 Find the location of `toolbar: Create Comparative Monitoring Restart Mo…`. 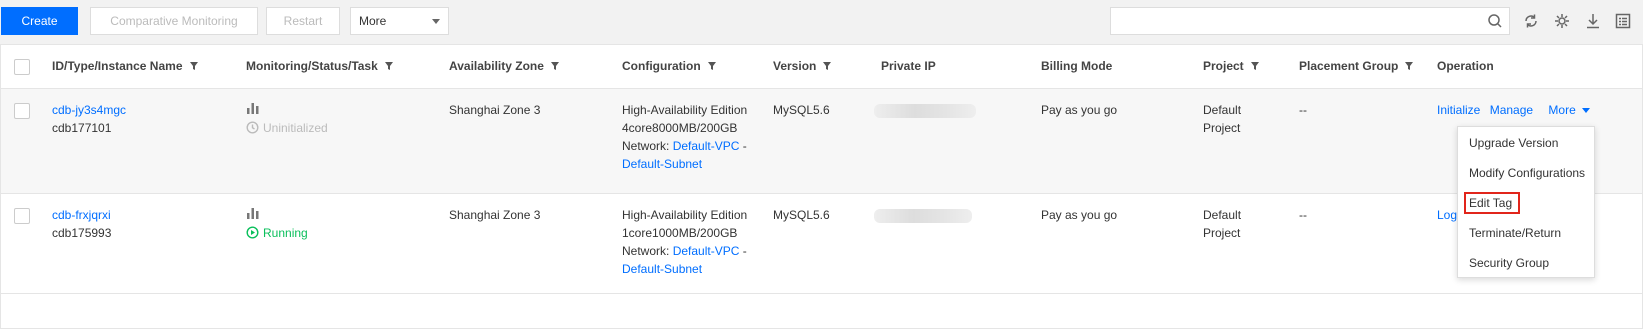

toolbar: Create Comparative Monitoring Restart Mo… is located at coordinates (821, 22).